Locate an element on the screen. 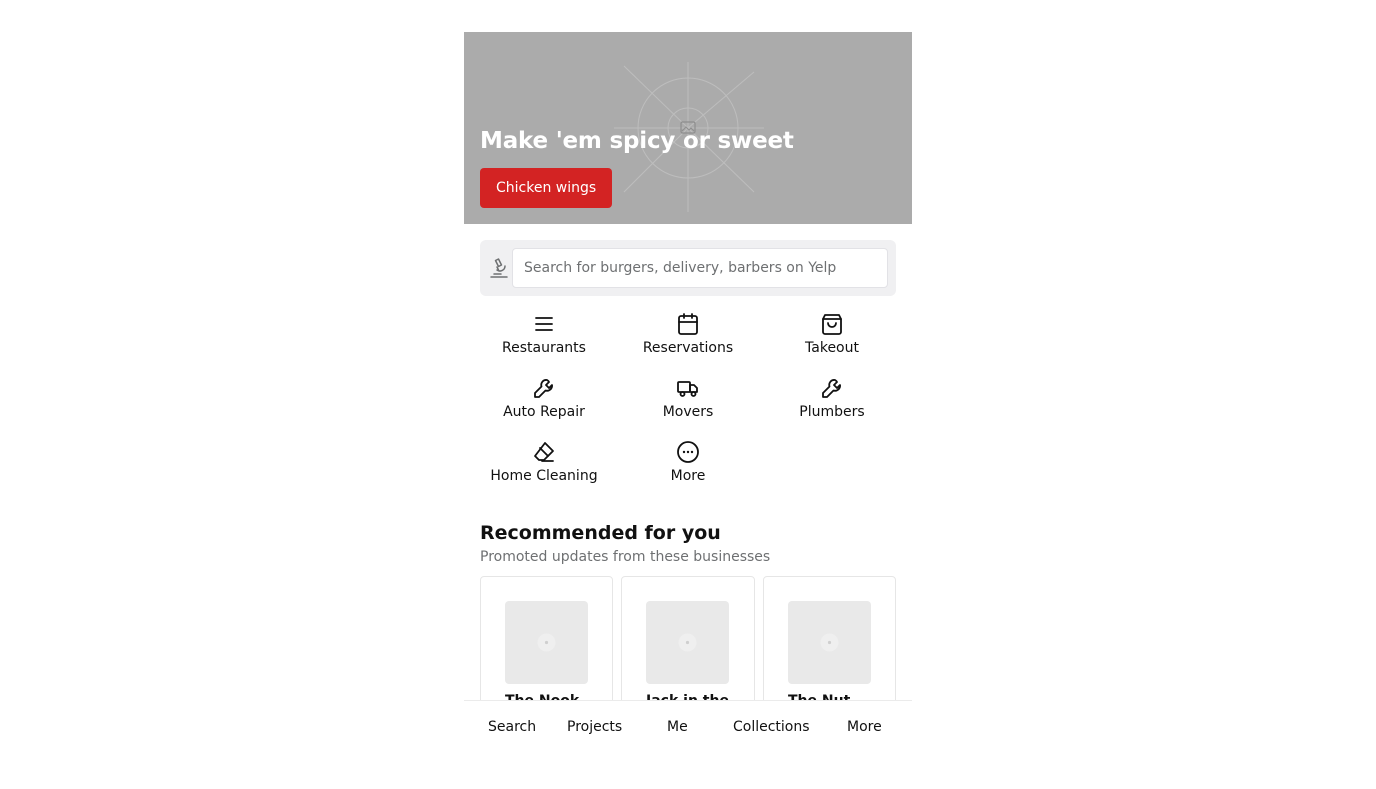 The width and height of the screenshot is (1376, 789). chicken-wings-button: Chicken wings is located at coordinates (546, 188).